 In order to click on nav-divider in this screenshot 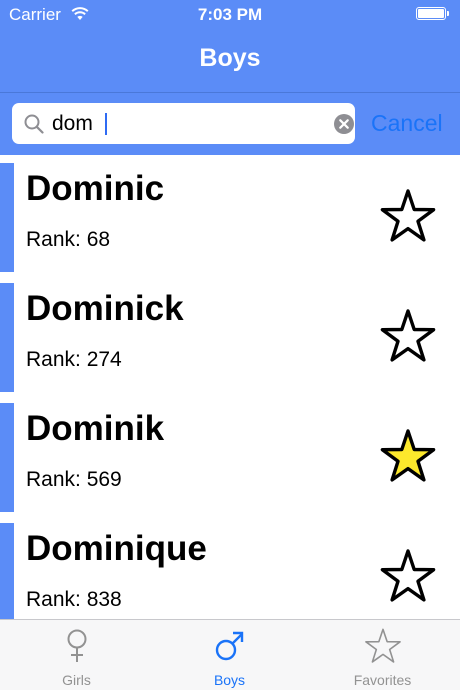, I will do `click(230, 92)`.